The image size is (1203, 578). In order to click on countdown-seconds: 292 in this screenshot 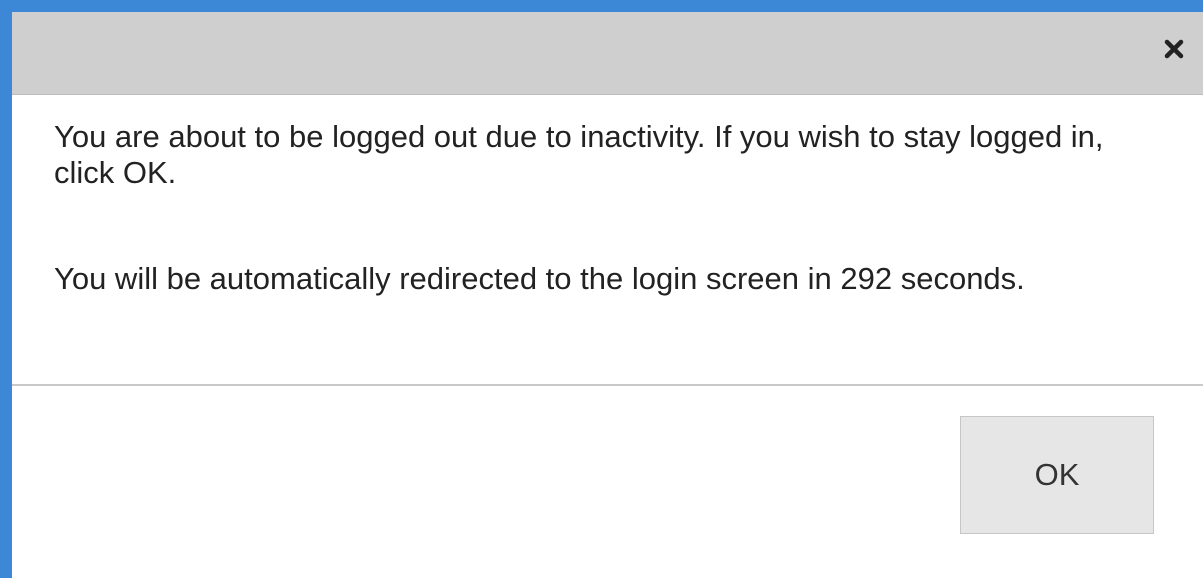, I will do `click(866, 278)`.